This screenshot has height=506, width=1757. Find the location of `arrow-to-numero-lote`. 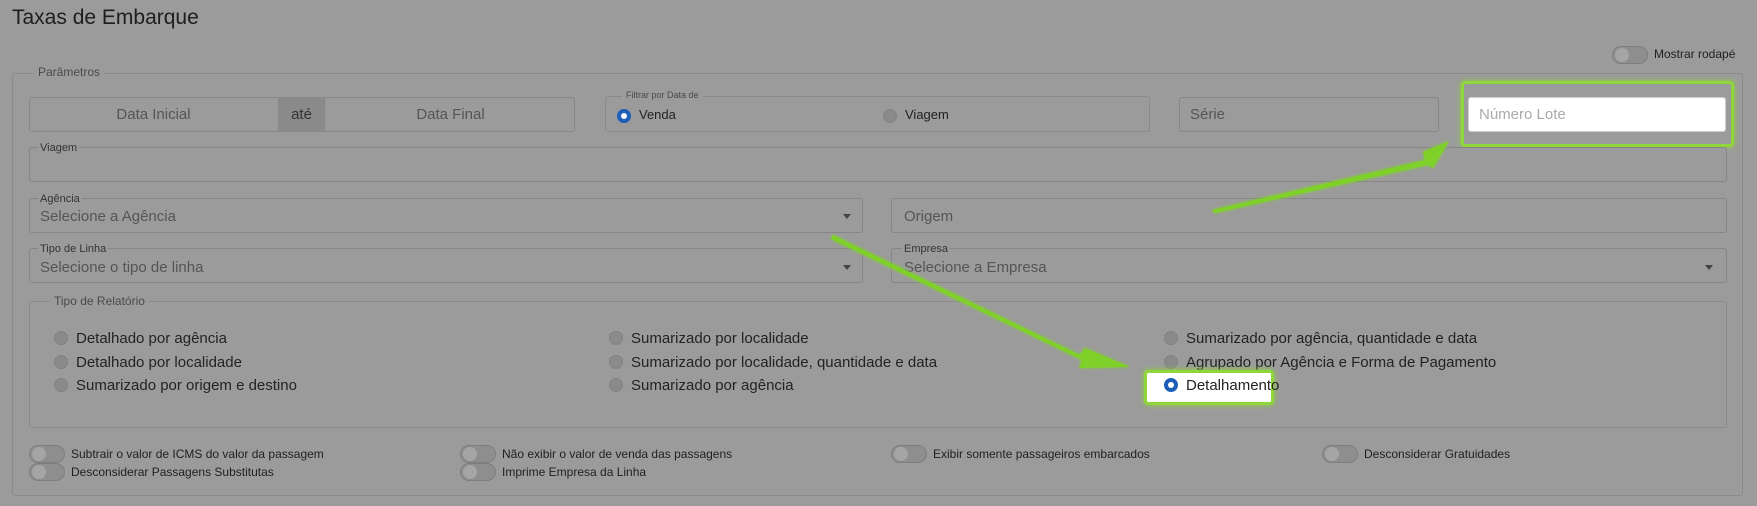

arrow-to-numero-lote is located at coordinates (1330, 177).